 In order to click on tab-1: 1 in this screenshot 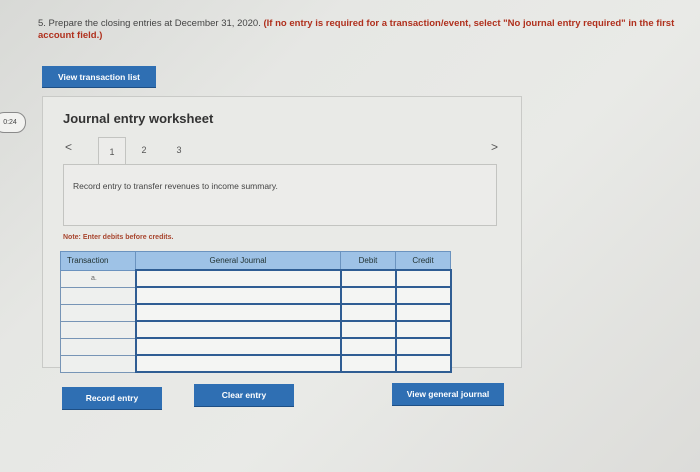, I will do `click(112, 151)`.